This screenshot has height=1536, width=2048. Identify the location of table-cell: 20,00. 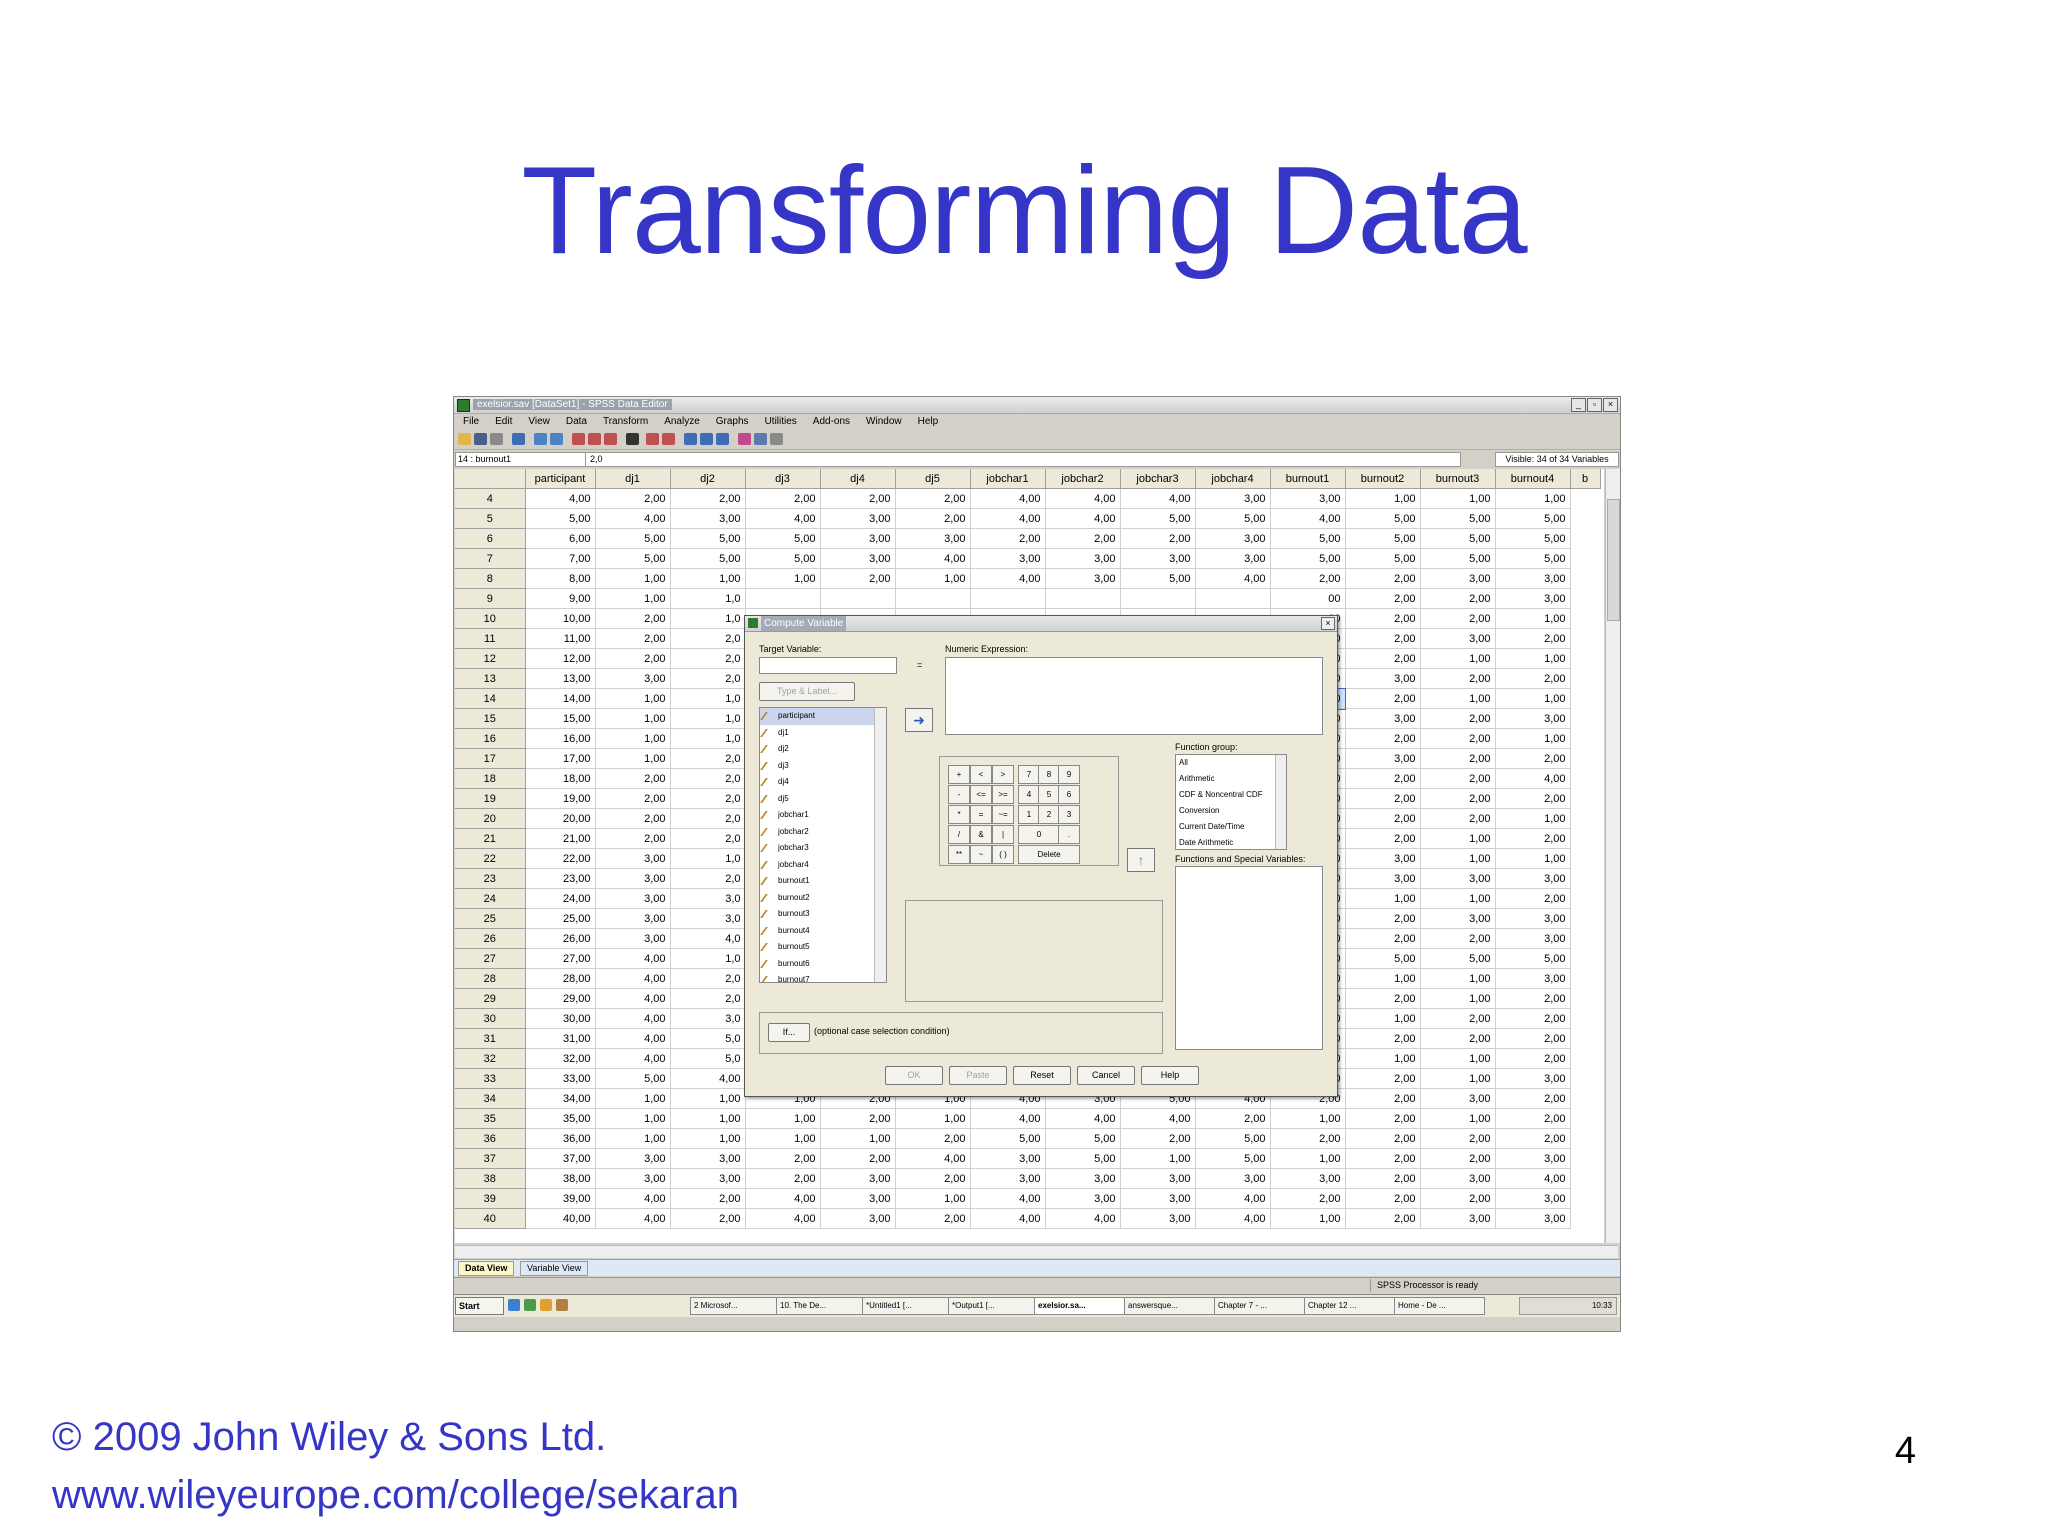
(560, 818).